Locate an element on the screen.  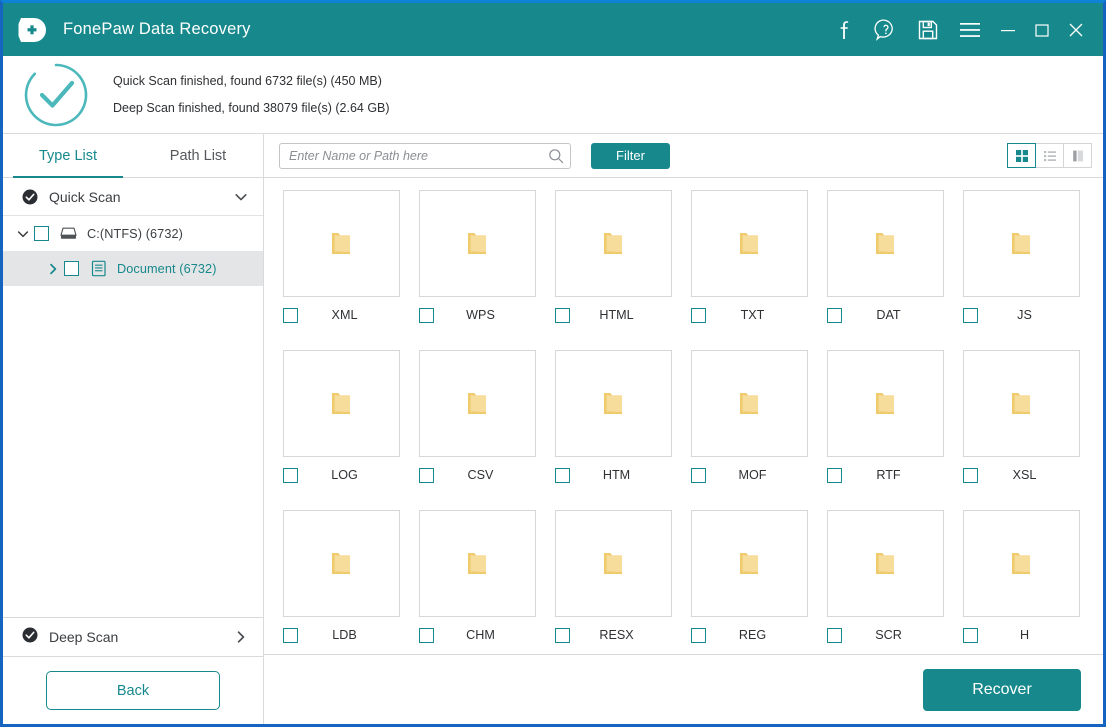
close-button is located at coordinates (1076, 30).